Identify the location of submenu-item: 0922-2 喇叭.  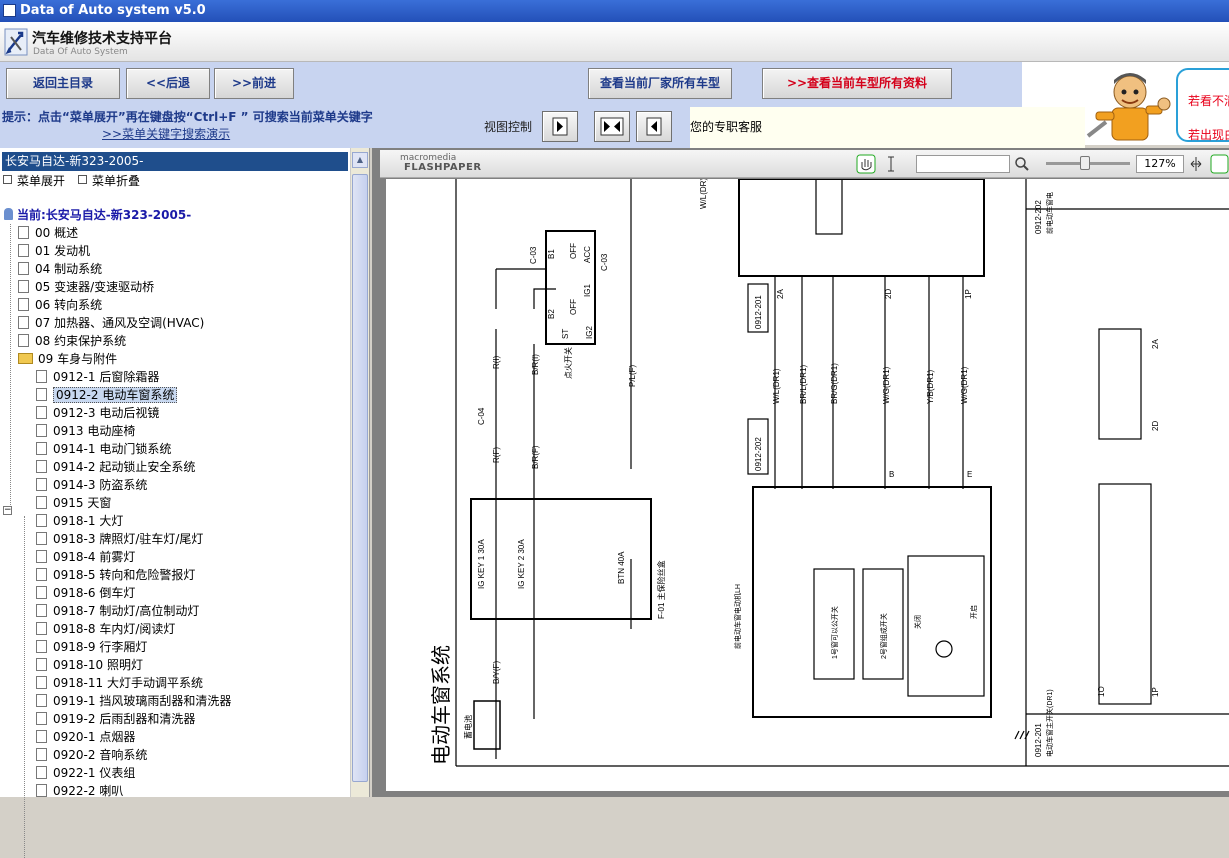
(79, 791).